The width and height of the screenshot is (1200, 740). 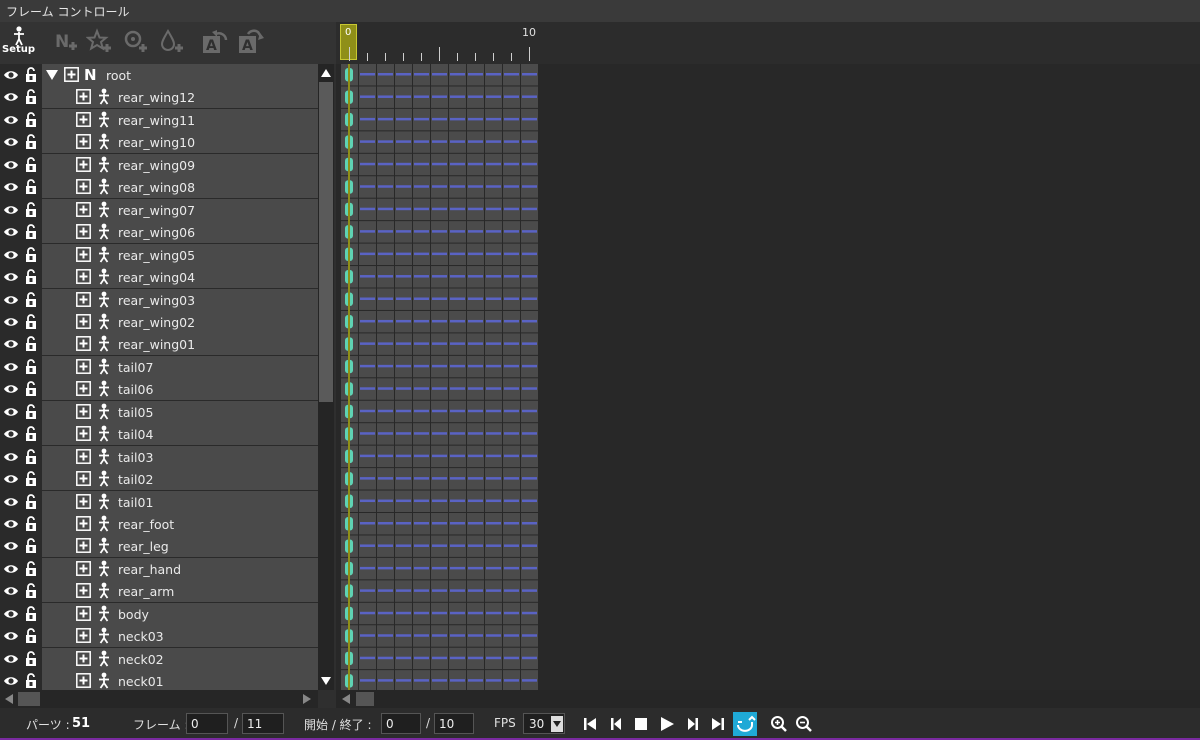 I want to click on tree-row-part: rear_wing01, so click(x=159, y=344).